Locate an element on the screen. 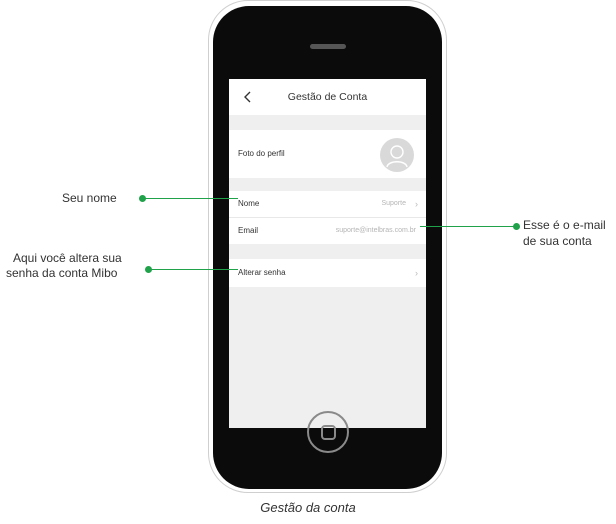  annotation-password-line1: Aqui você altera sua is located at coordinates (67, 258).